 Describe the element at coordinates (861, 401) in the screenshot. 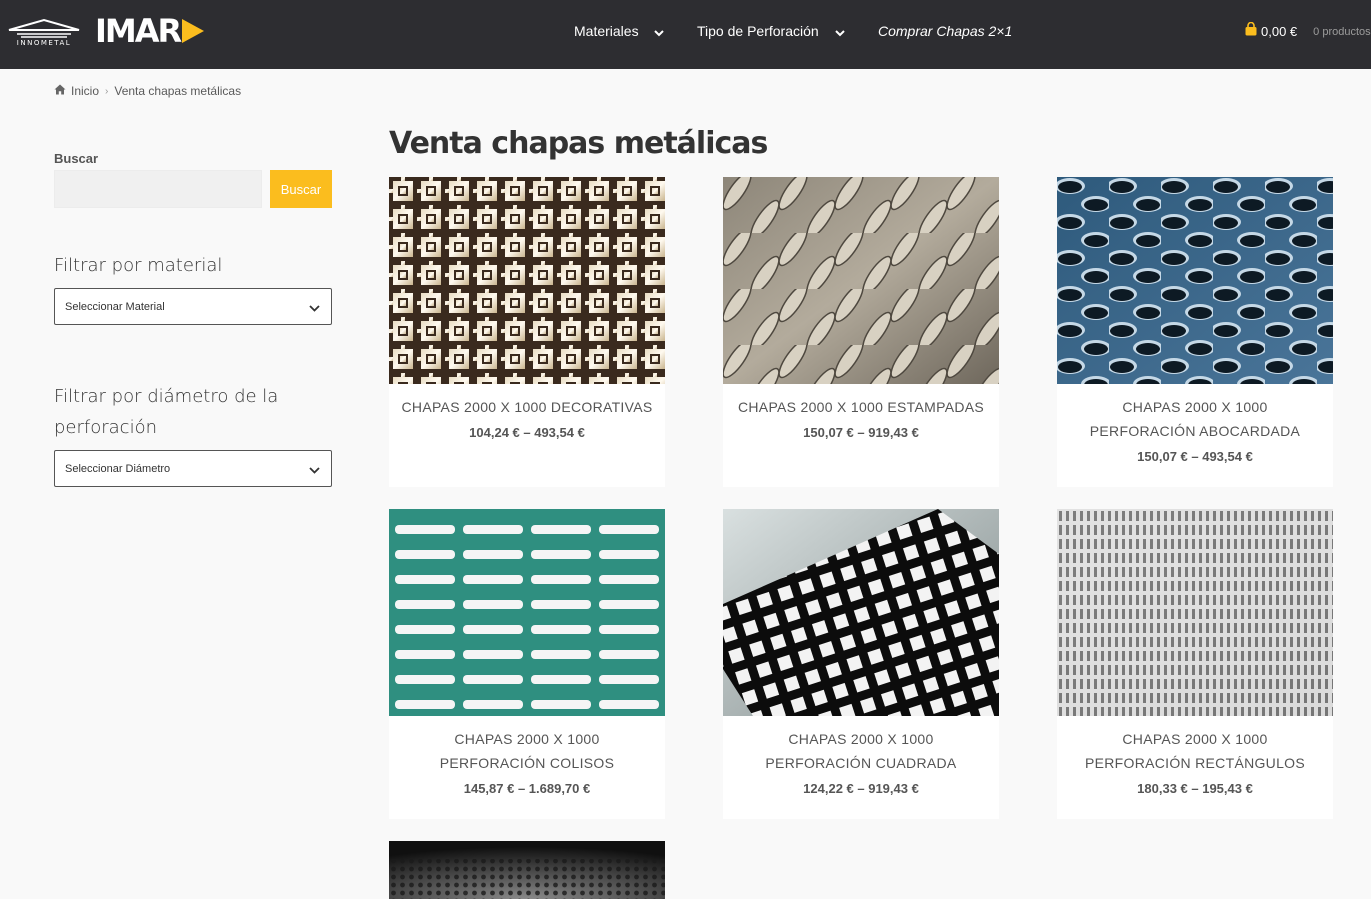

I see `product-name: CHAPAS 2000 X 1000 ESTAMPADAS` at that location.